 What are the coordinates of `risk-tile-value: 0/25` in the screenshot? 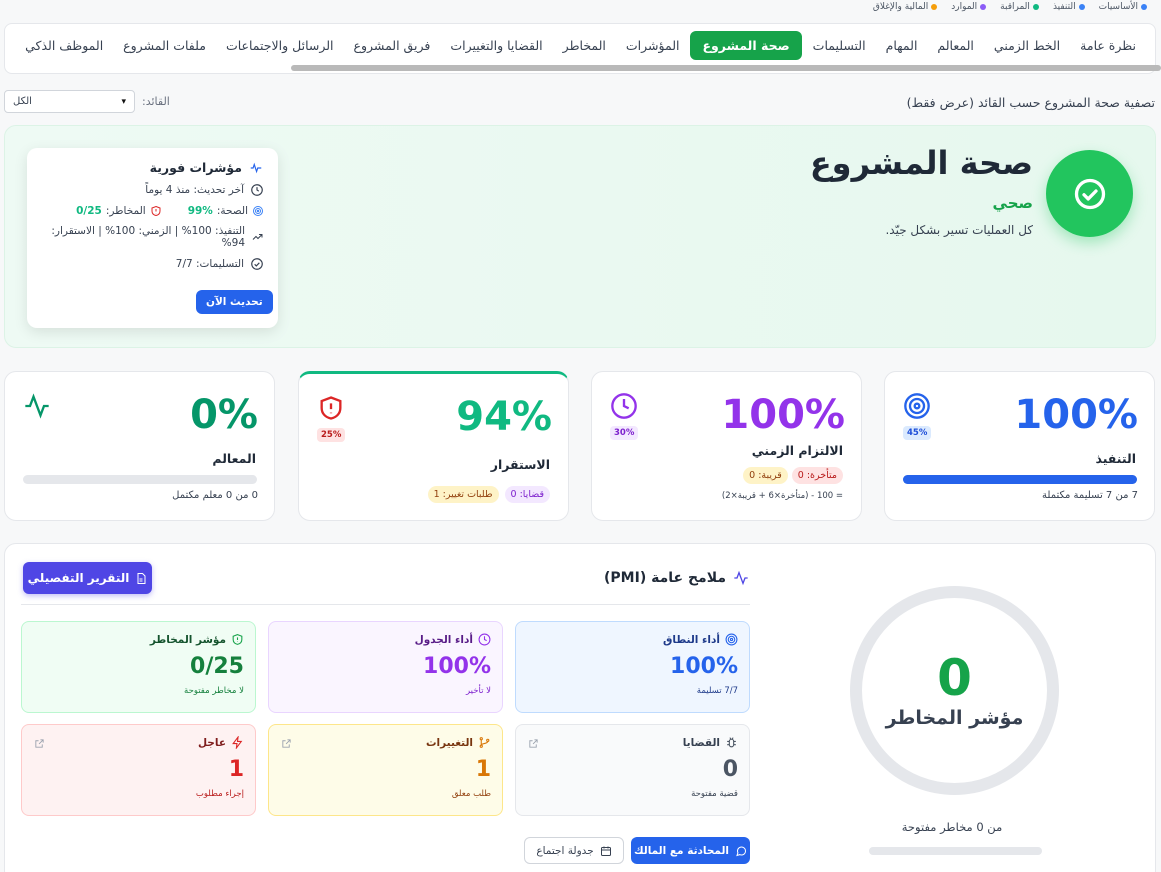 It's located at (217, 666).